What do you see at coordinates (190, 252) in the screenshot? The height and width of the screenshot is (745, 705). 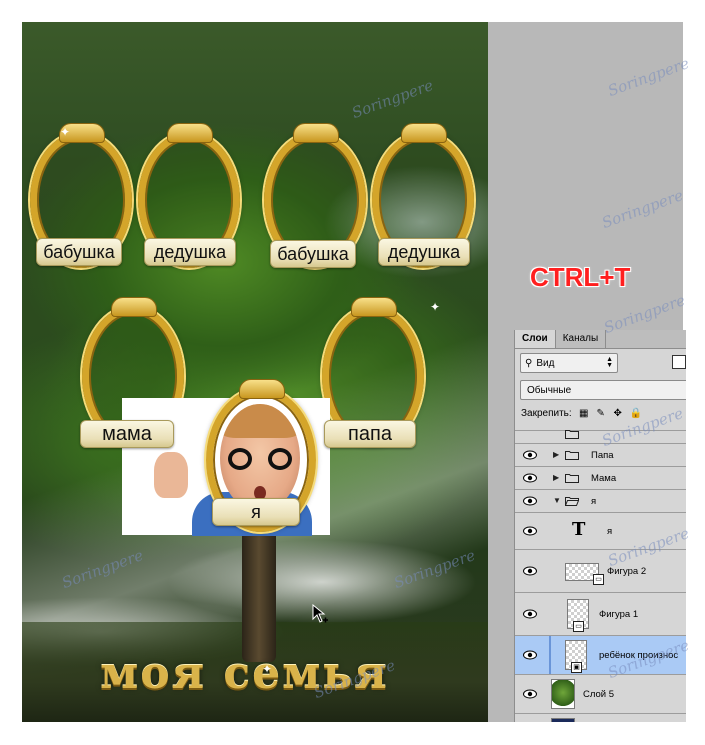 I see `ribbon-label-grandfather-1: дедушка` at bounding box center [190, 252].